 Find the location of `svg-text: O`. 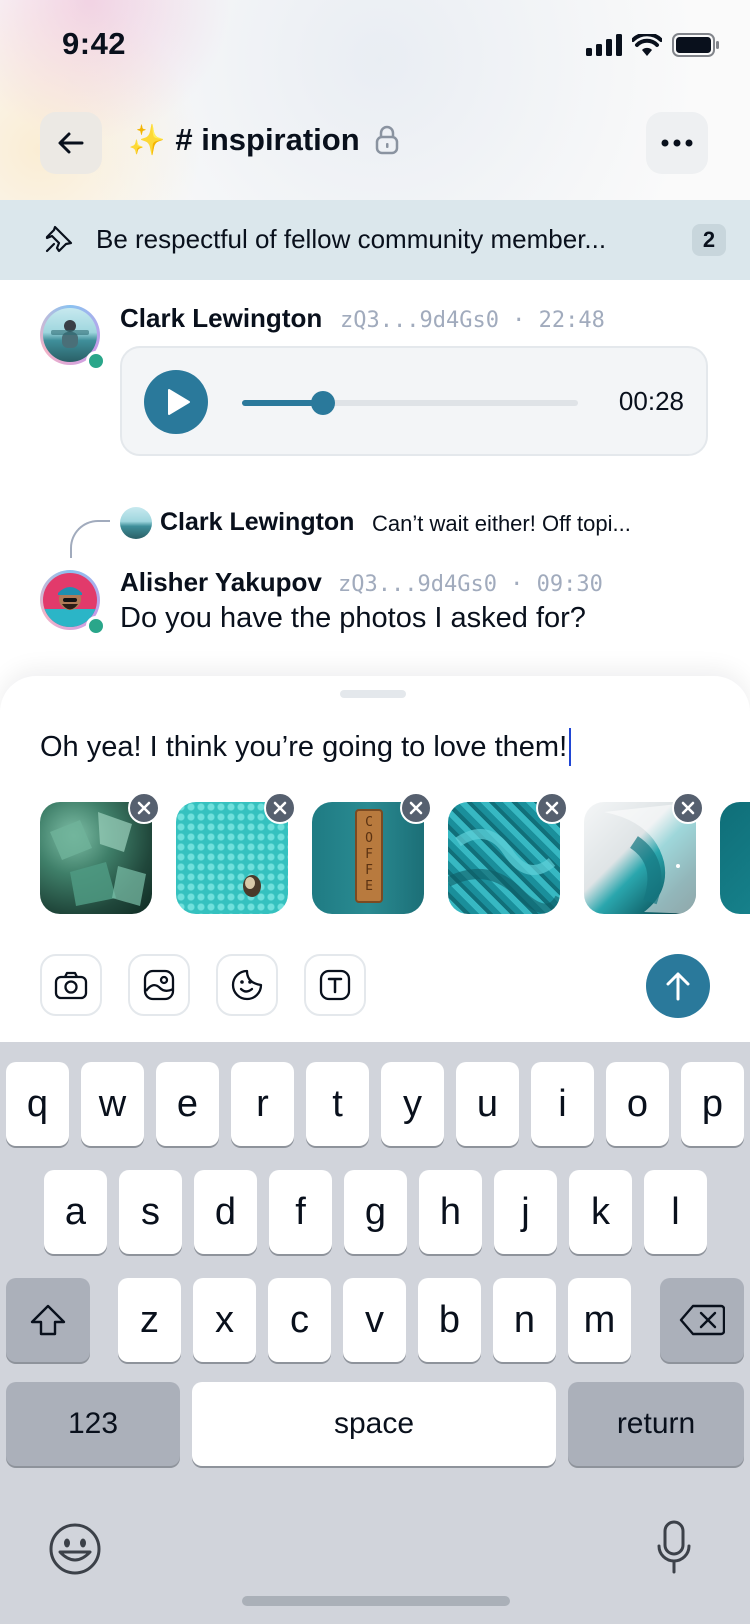

svg-text: O is located at coordinates (369, 838).